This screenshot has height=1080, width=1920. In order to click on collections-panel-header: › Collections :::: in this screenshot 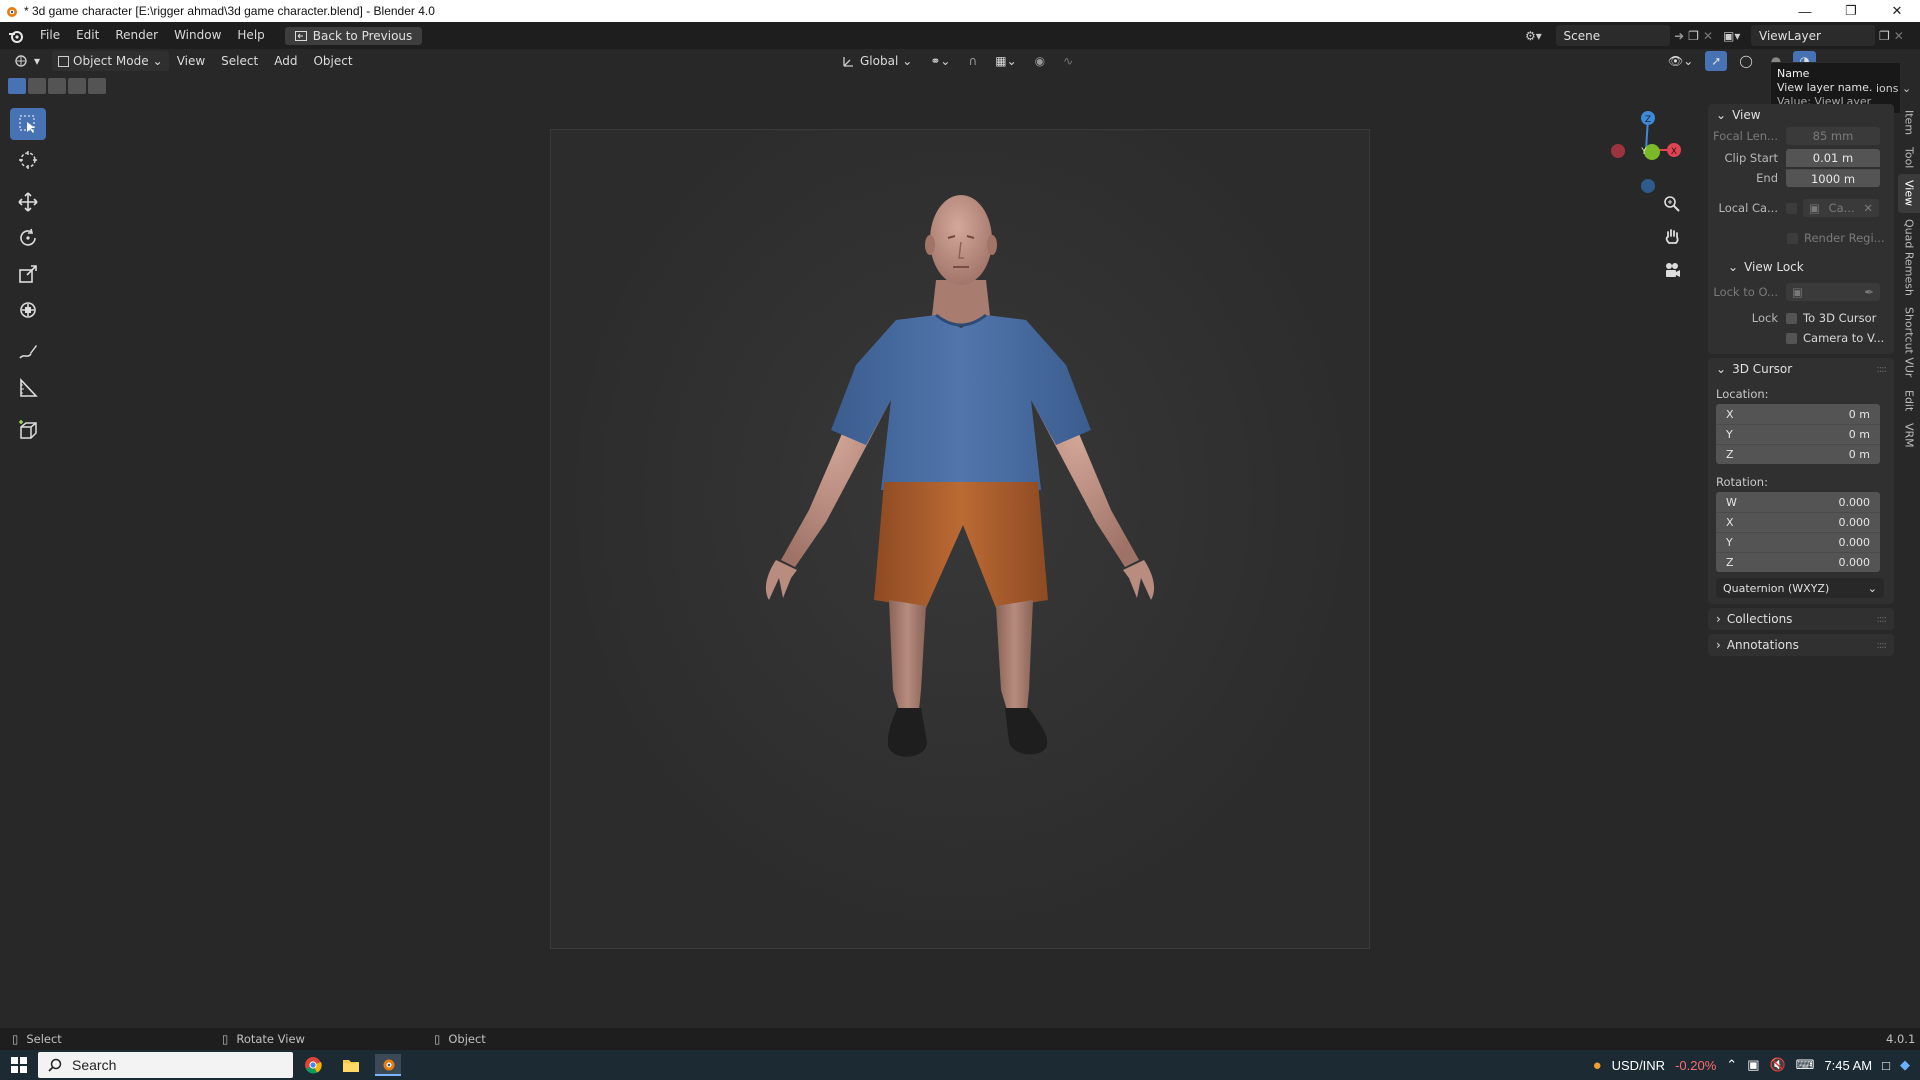, I will do `click(1801, 619)`.